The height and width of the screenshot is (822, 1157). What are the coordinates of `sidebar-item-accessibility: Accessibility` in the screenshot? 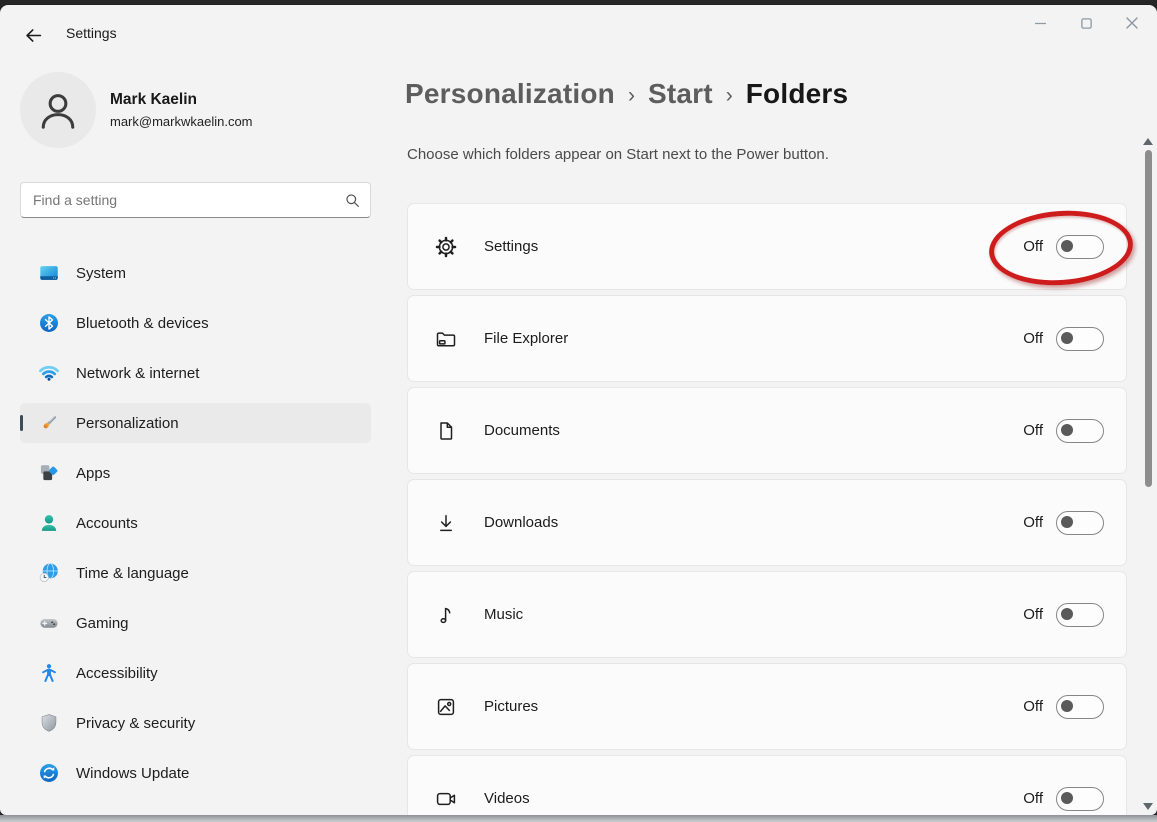 It's located at (195, 673).